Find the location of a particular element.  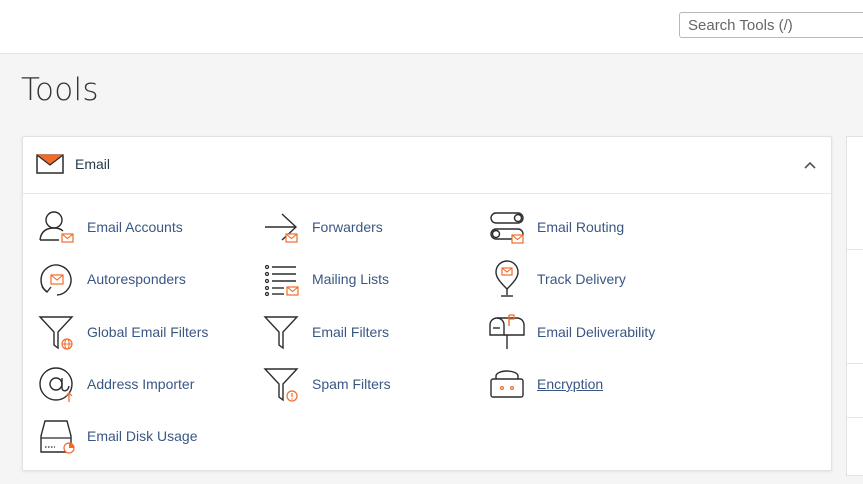

adjacent-panel-edge is located at coordinates (854, 306).